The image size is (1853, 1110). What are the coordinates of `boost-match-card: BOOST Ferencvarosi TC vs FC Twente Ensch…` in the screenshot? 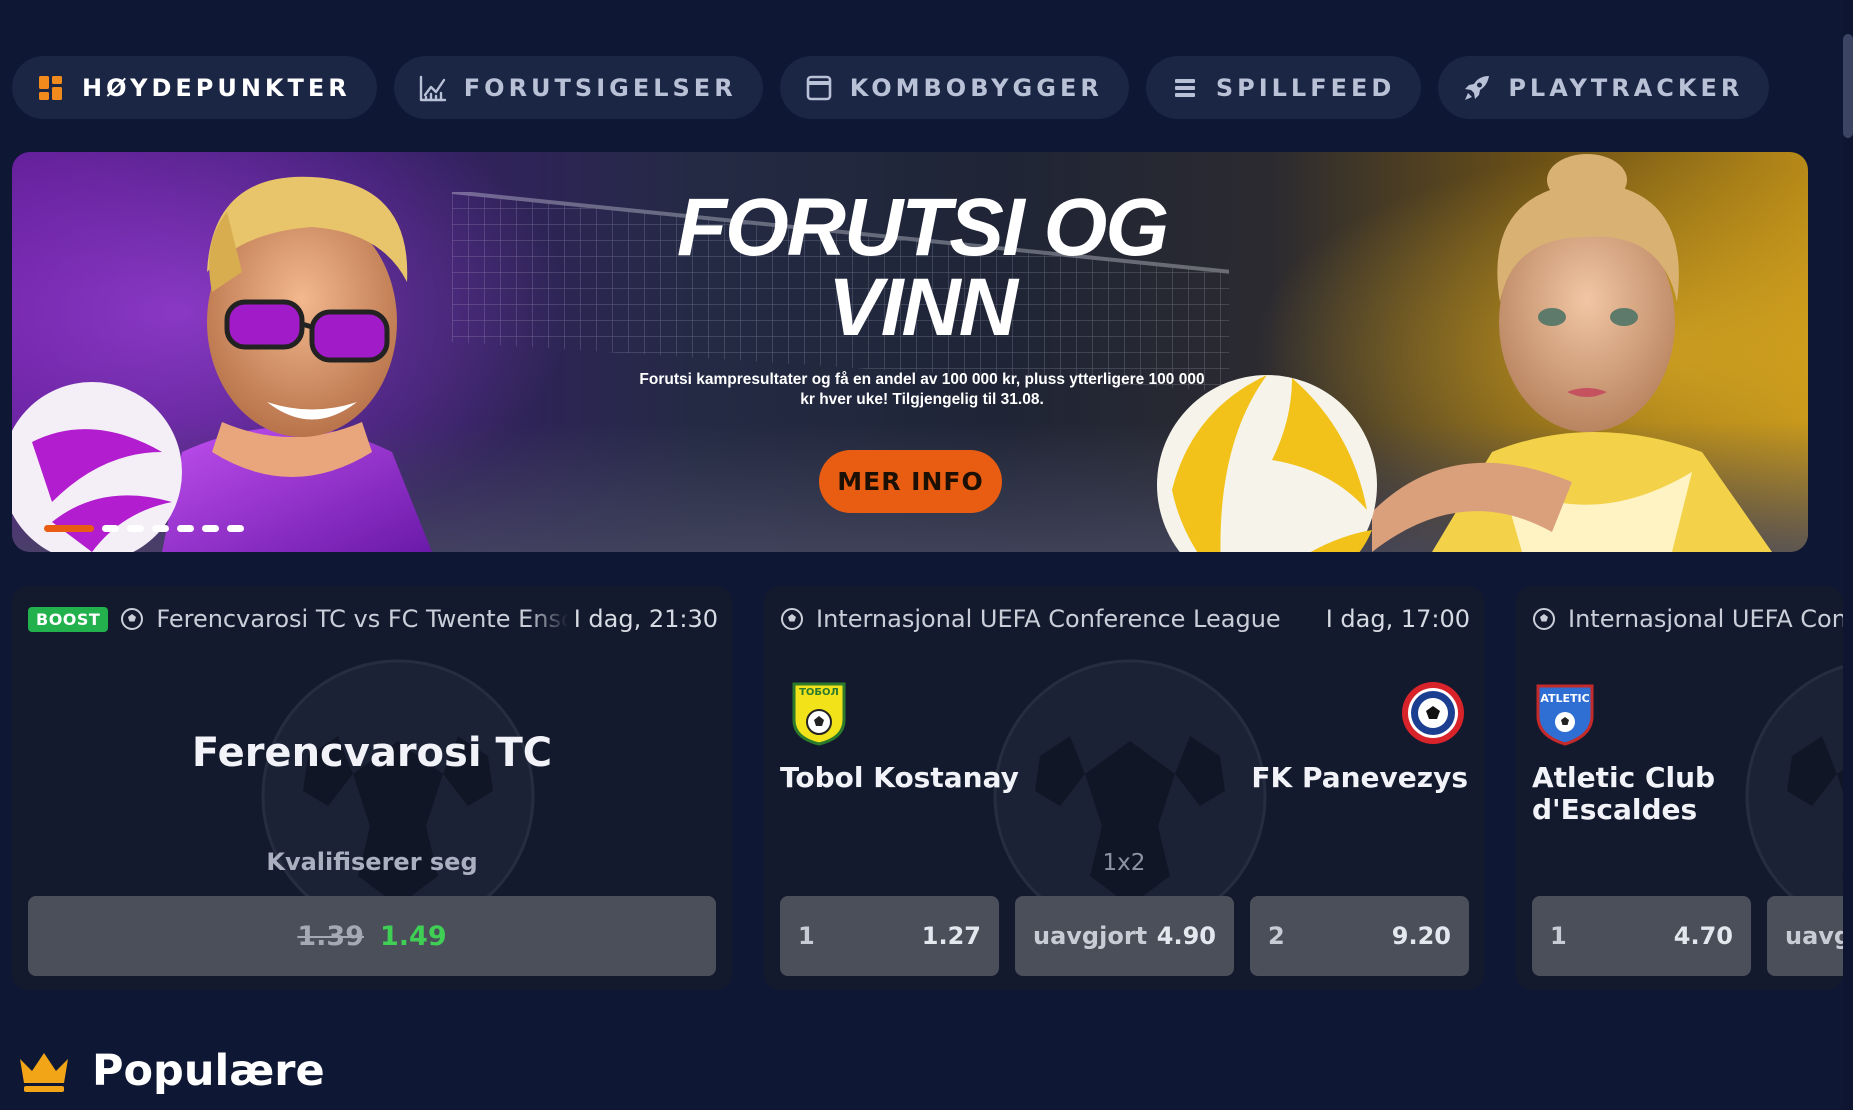 It's located at (372, 788).